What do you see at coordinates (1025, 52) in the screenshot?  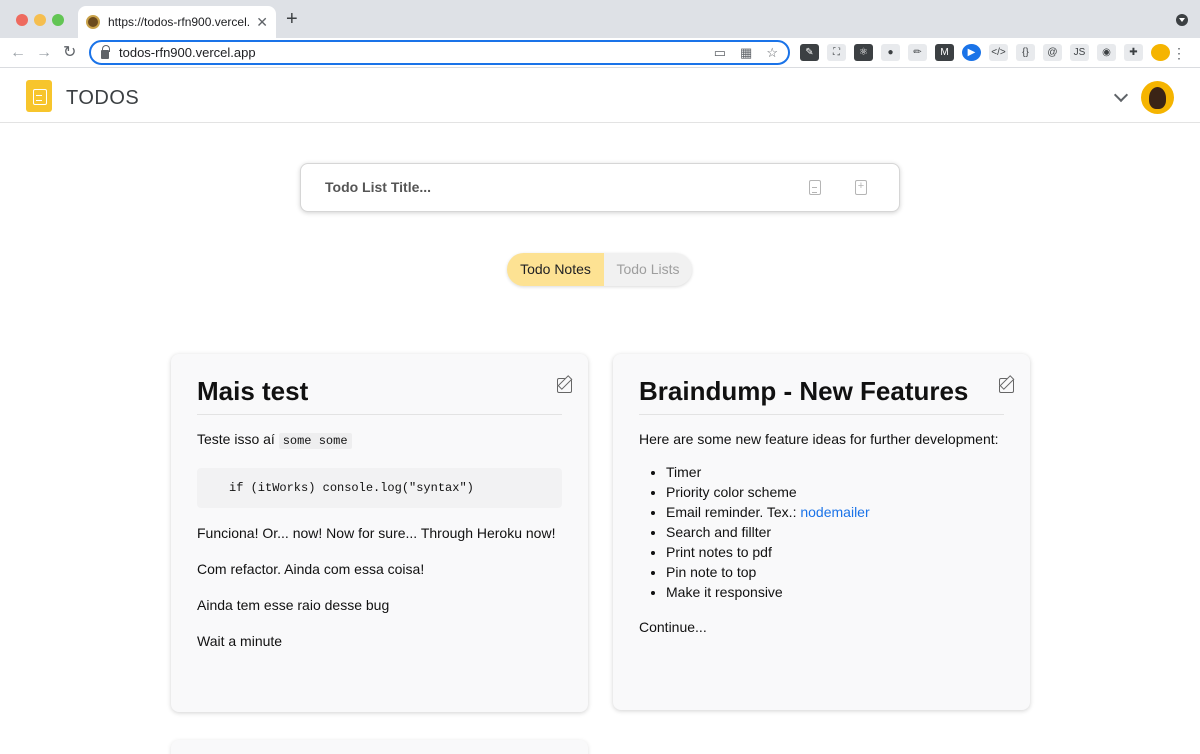 I see `braces-icon: {}` at bounding box center [1025, 52].